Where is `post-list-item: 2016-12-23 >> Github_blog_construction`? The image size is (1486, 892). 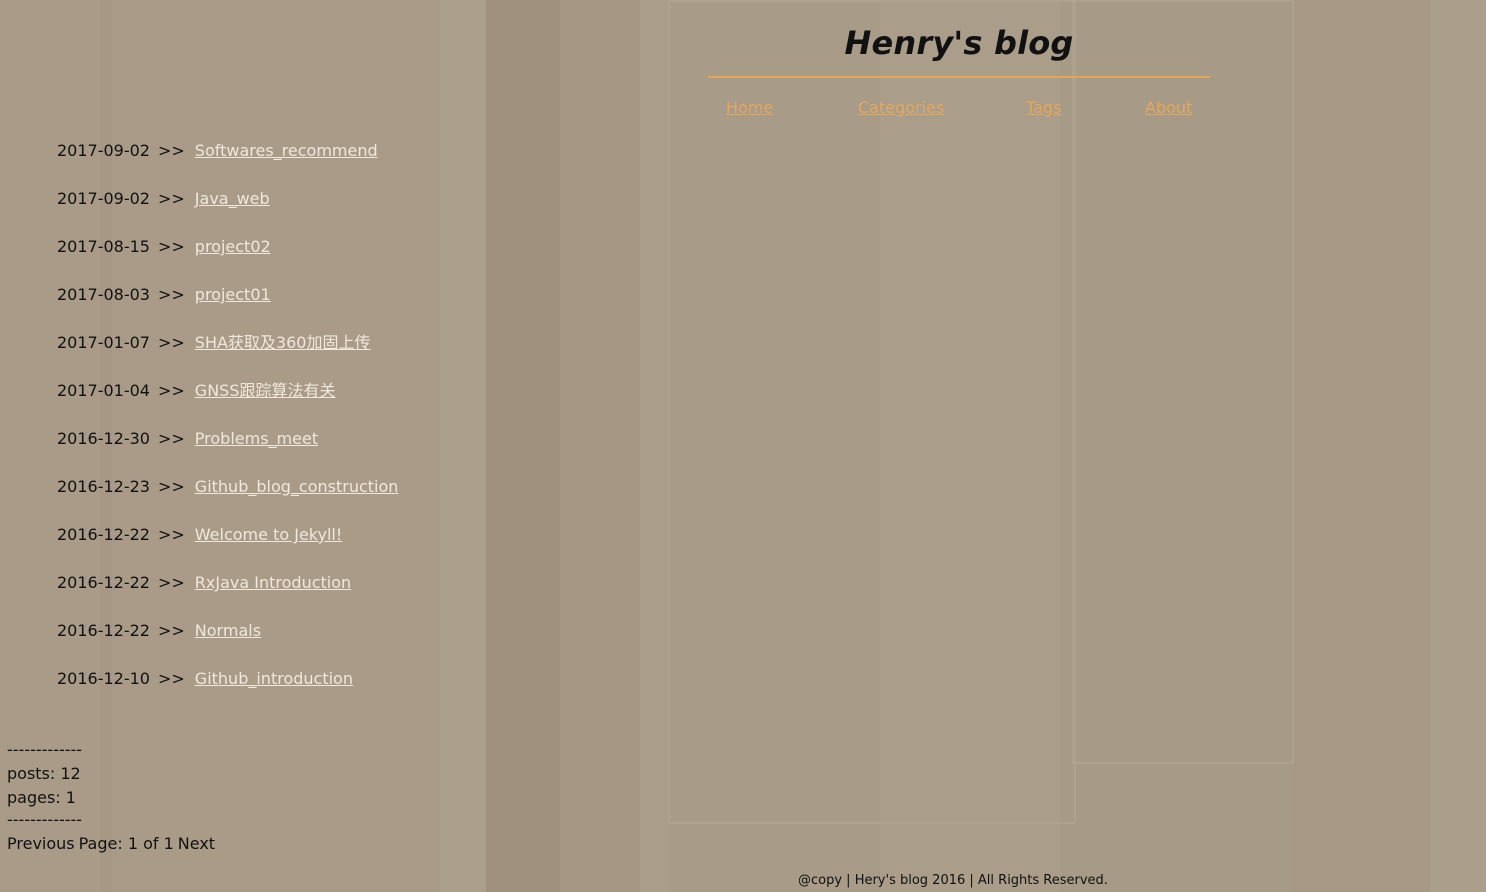
post-list-item: 2016-12-23 >> Github_blog_construction is located at coordinates (227, 498).